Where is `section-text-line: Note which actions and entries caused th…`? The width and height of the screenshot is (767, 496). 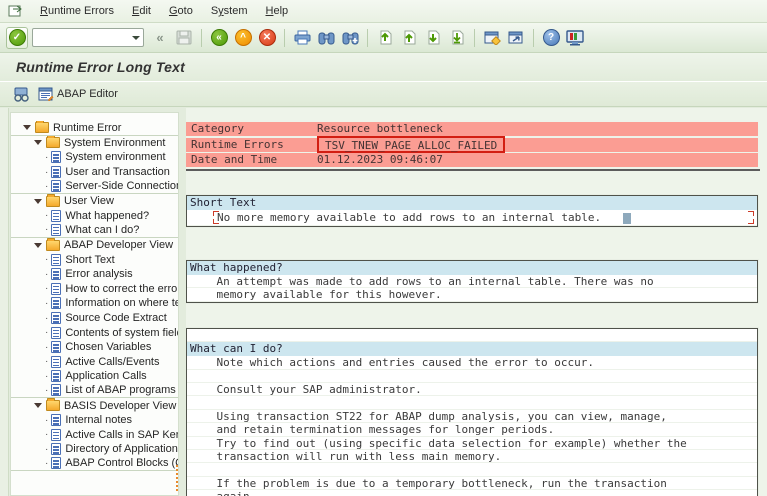 section-text-line: Note which actions and entries caused th… is located at coordinates (472, 363).